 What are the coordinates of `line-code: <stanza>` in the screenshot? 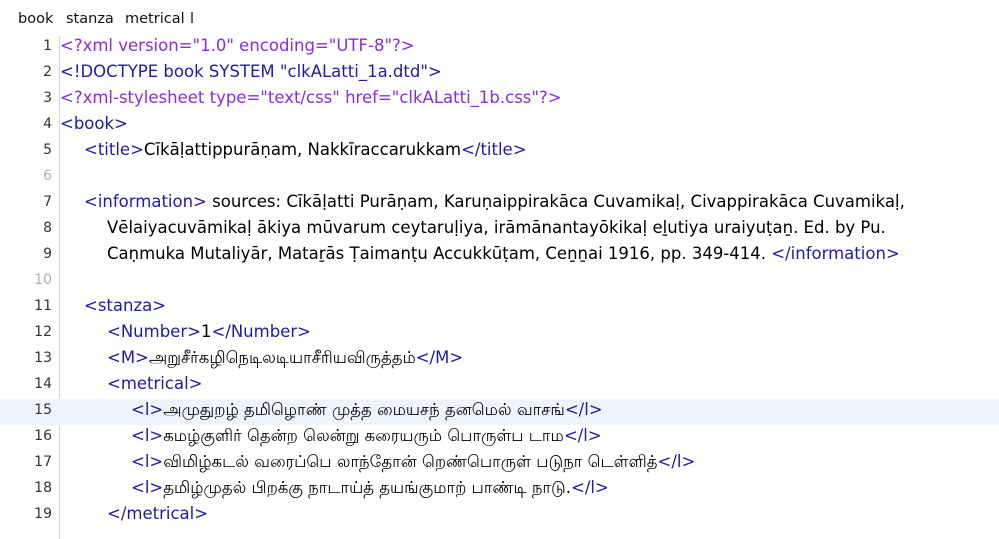 It's located at (125, 305).